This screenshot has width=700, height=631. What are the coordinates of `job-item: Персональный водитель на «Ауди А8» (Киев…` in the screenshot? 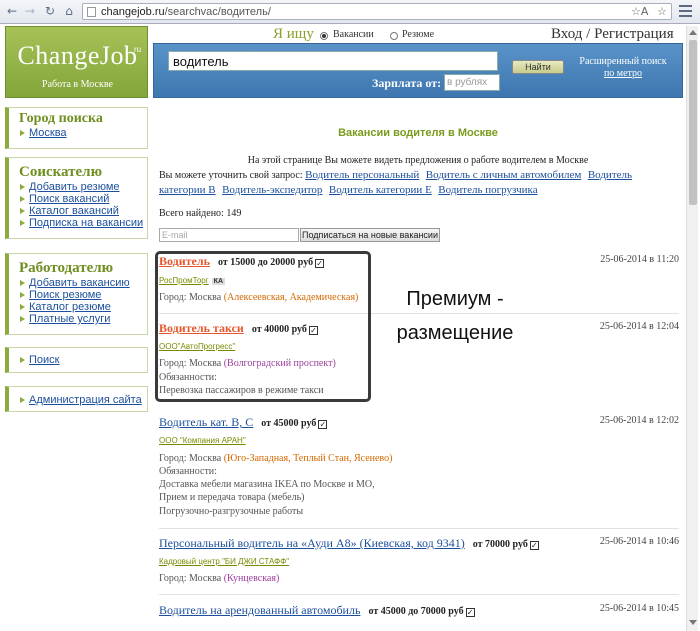 It's located at (419, 562).